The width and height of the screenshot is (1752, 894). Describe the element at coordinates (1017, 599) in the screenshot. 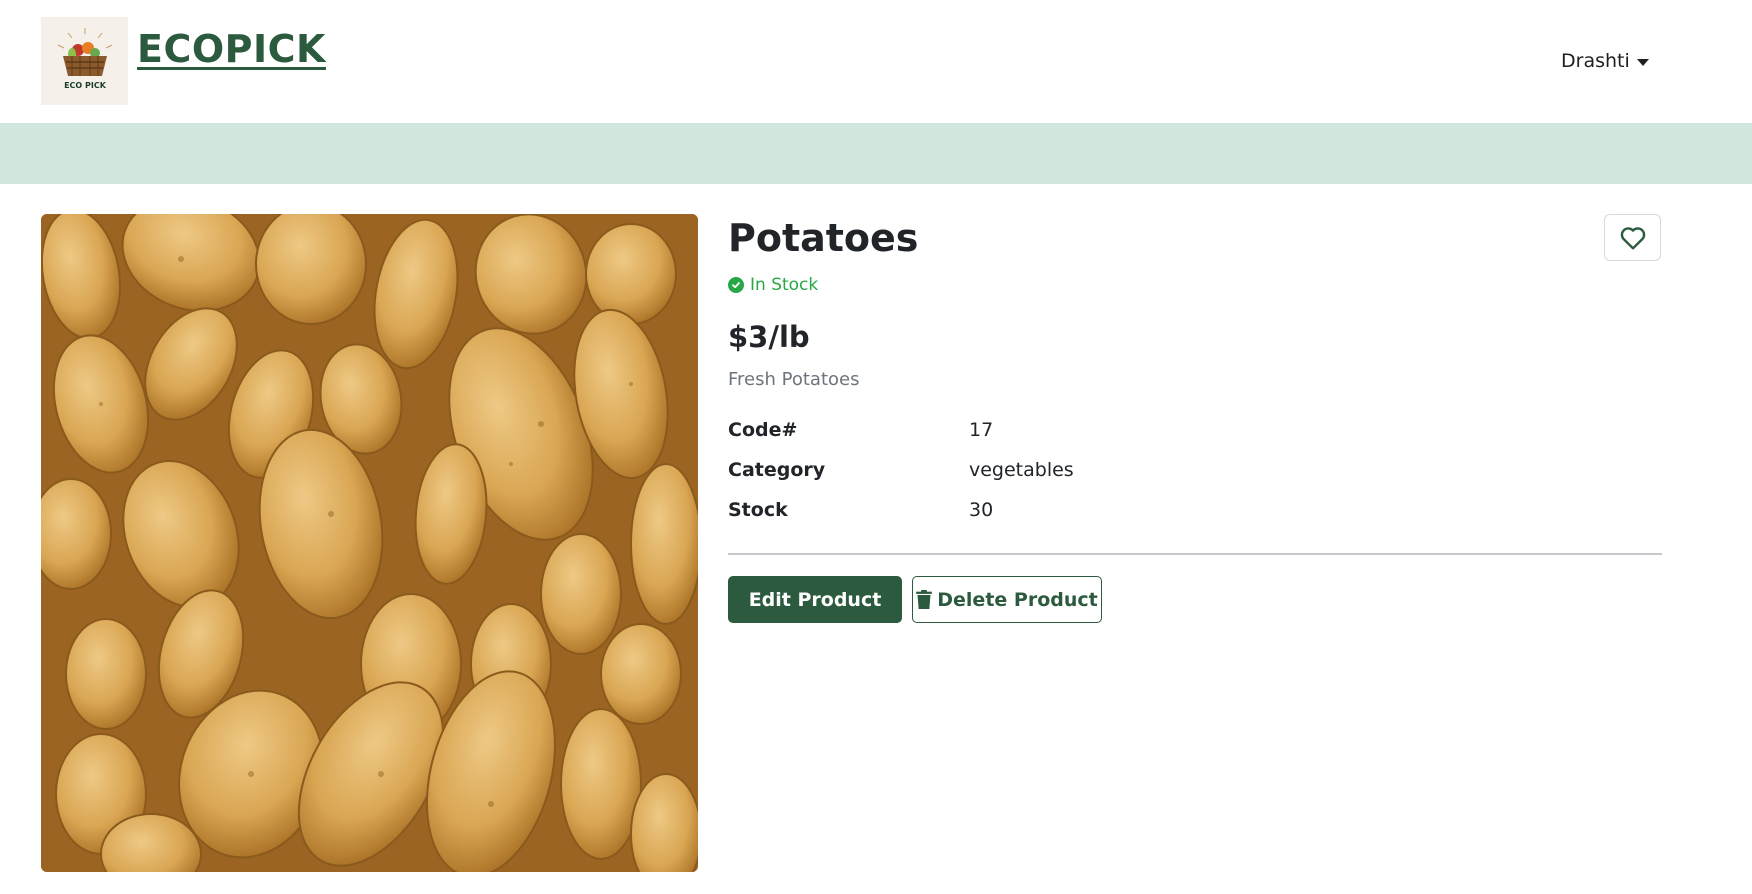

I see `delete-product-label: Delete Product` at that location.